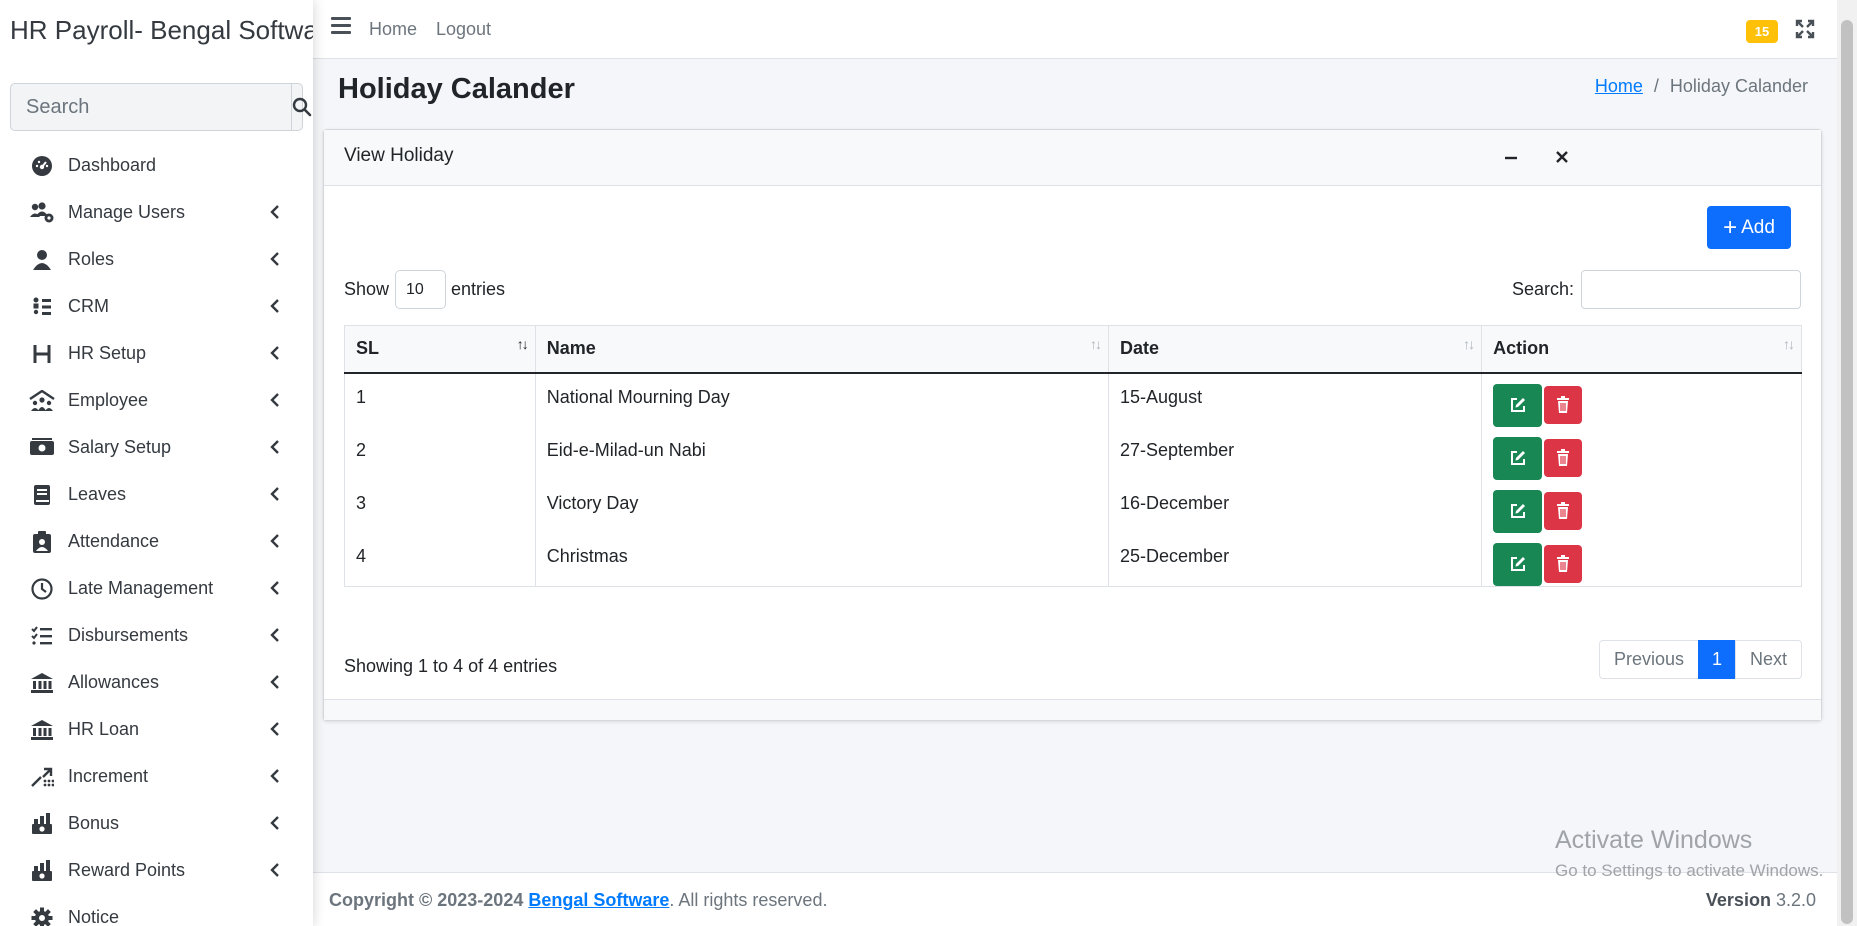 This screenshot has height=926, width=1857. I want to click on add-holiday-button: + Add, so click(1749, 227).